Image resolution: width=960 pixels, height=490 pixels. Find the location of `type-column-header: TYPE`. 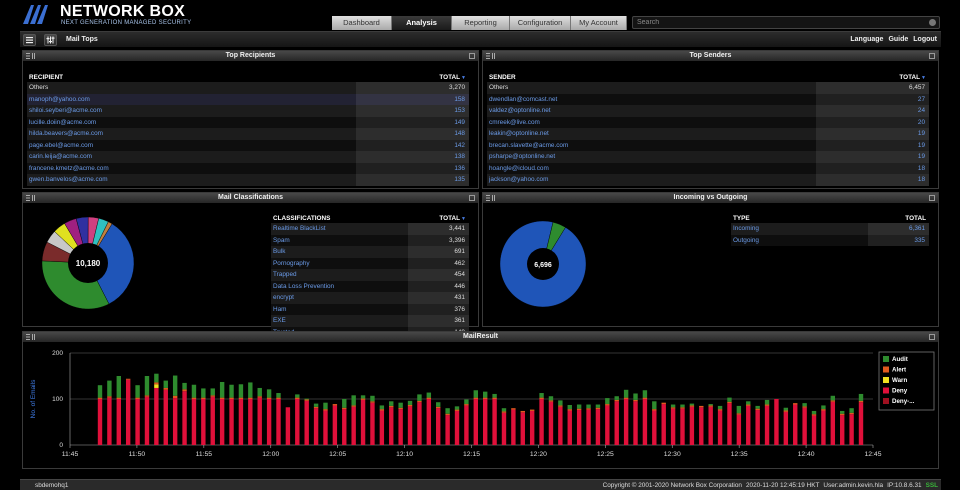

type-column-header: TYPE is located at coordinates (799, 218).